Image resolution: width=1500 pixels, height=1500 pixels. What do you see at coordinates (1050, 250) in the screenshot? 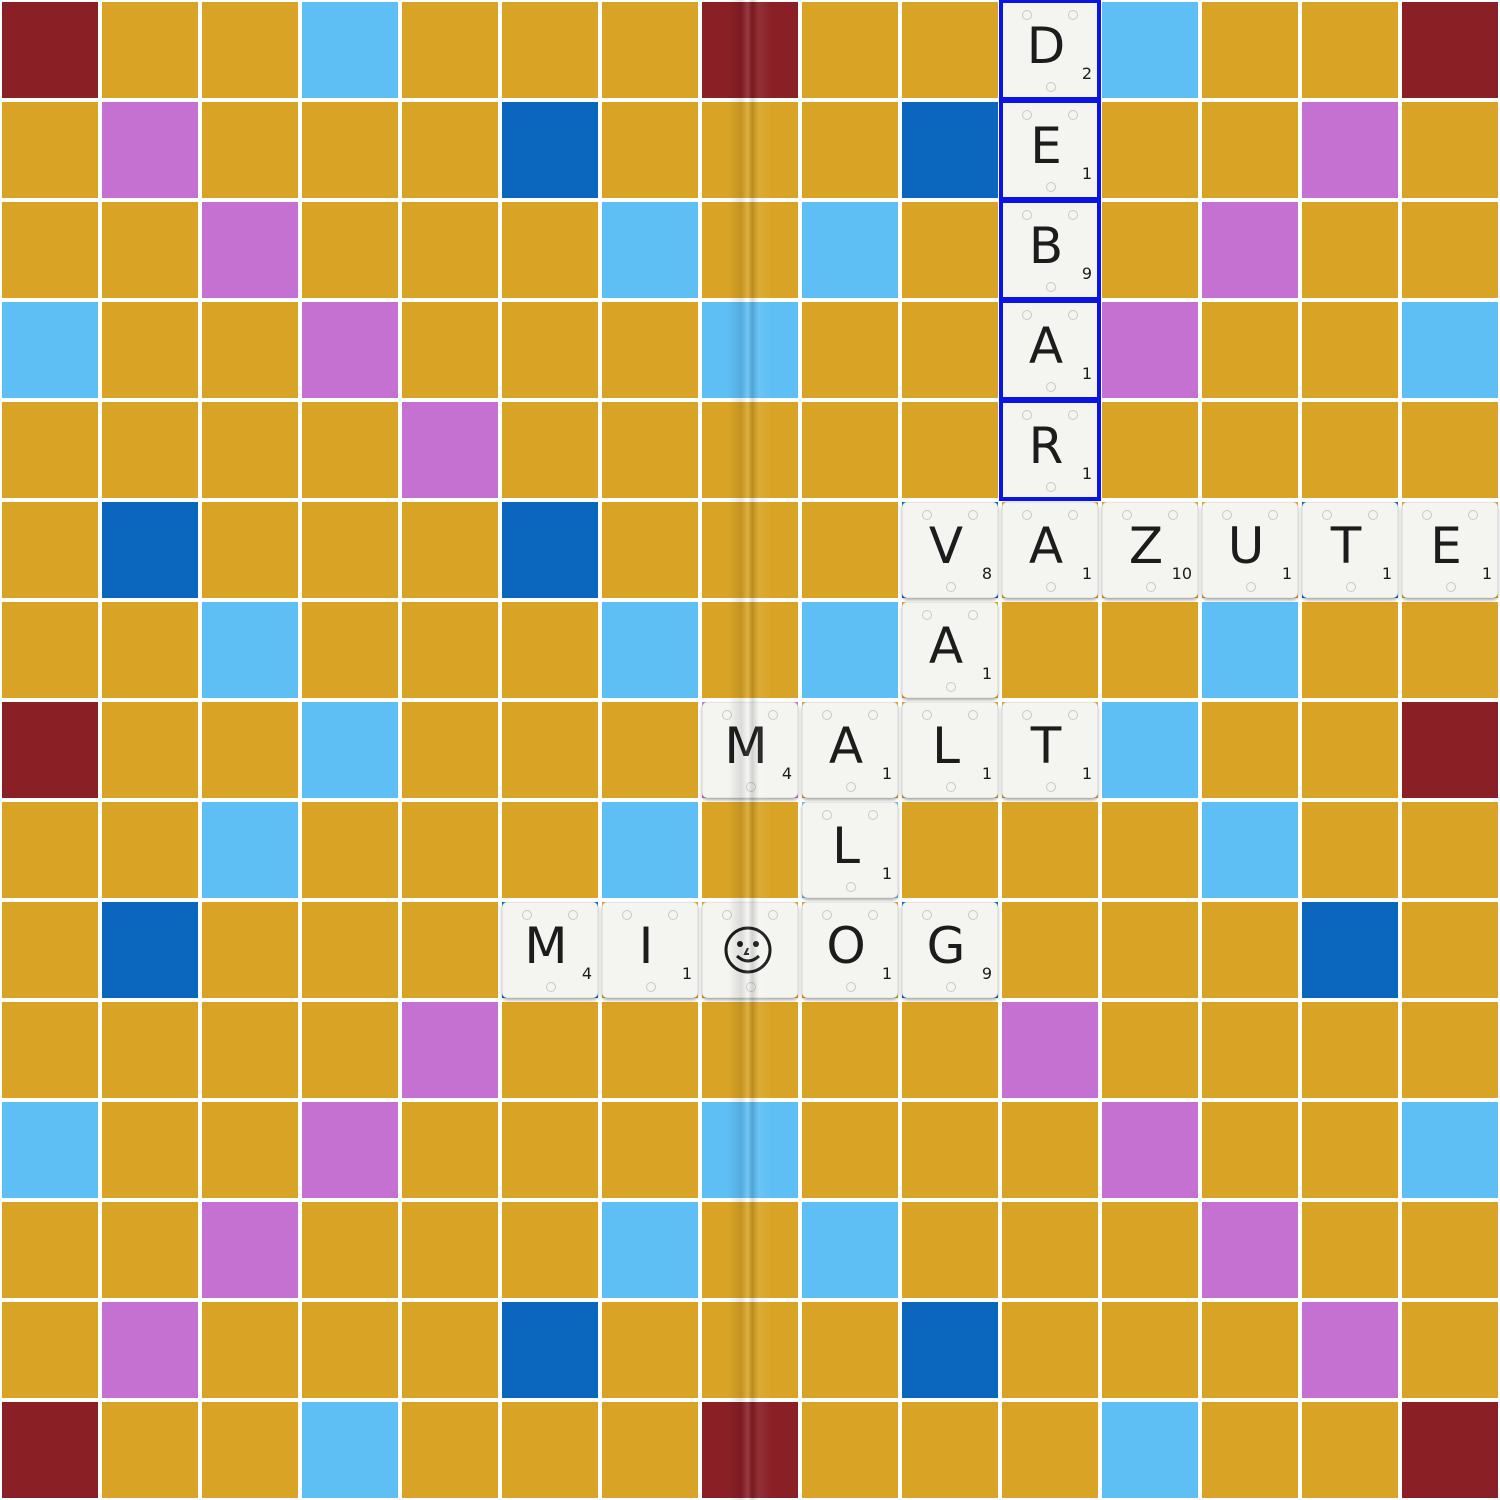
I see `letter-tile: B9` at bounding box center [1050, 250].